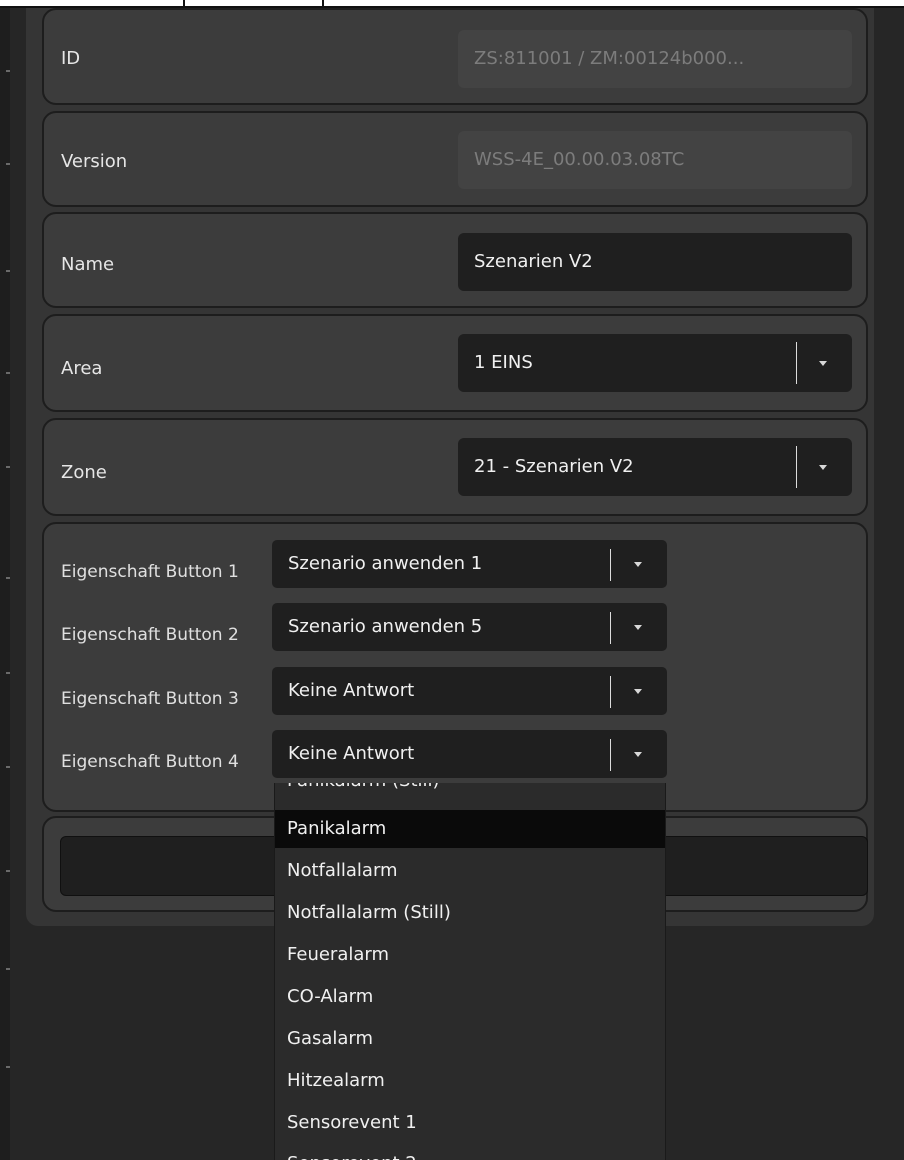 The image size is (904, 1160). What do you see at coordinates (470, 913) in the screenshot?
I see `dropdown-option: Notfallalarm (Still)` at bounding box center [470, 913].